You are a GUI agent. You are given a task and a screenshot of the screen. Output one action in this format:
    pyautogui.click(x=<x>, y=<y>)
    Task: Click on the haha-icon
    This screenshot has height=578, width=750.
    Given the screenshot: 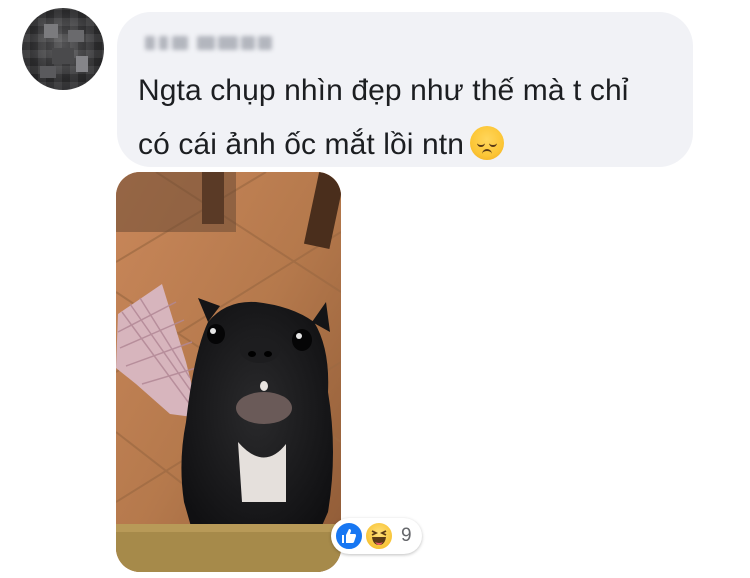 What is the action you would take?
    pyautogui.click(x=379, y=536)
    